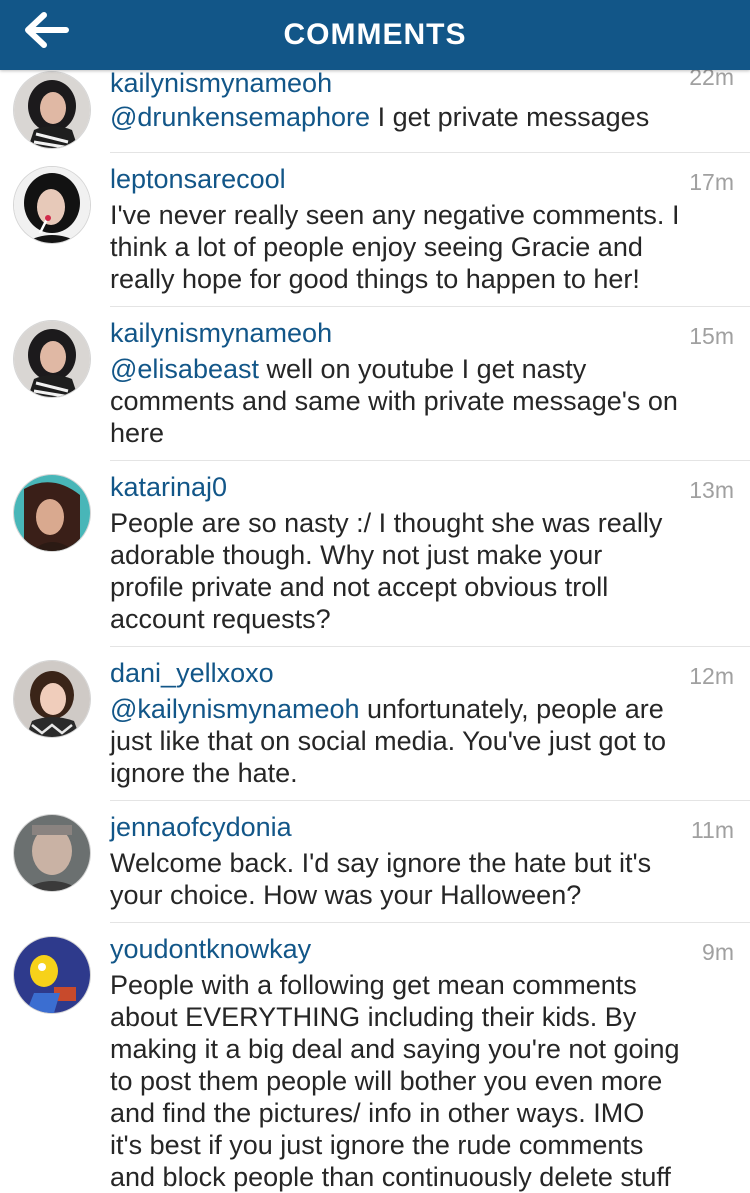 The width and height of the screenshot is (750, 1193). I want to click on comment-mention: @kailynismynameoh, so click(235, 709).